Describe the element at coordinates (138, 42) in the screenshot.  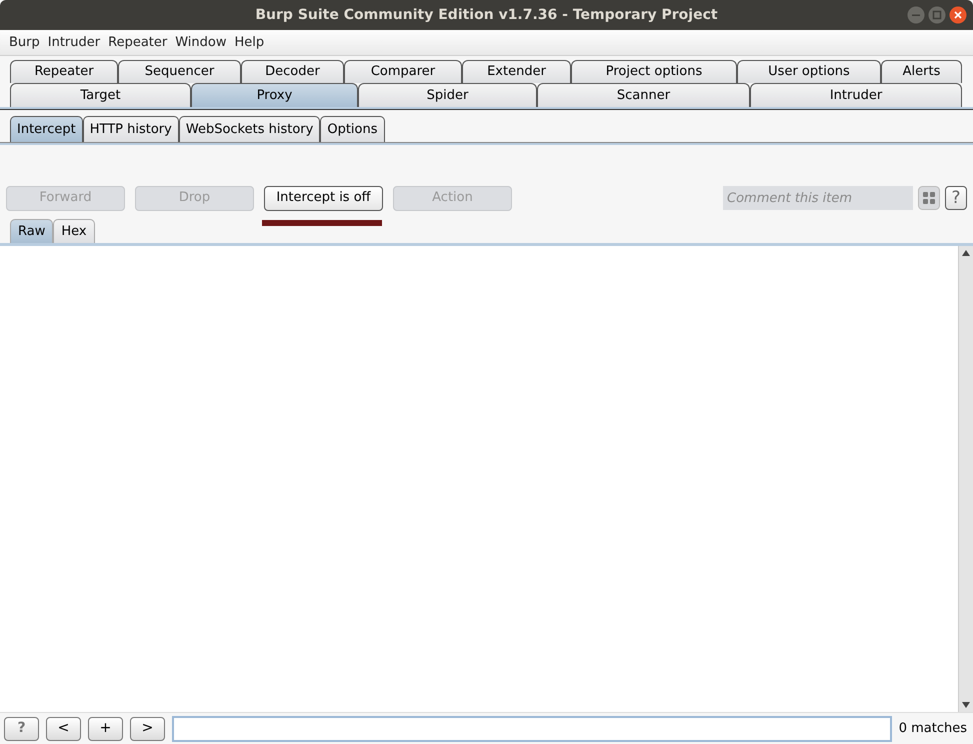
I see `menu-item: Repeater` at that location.